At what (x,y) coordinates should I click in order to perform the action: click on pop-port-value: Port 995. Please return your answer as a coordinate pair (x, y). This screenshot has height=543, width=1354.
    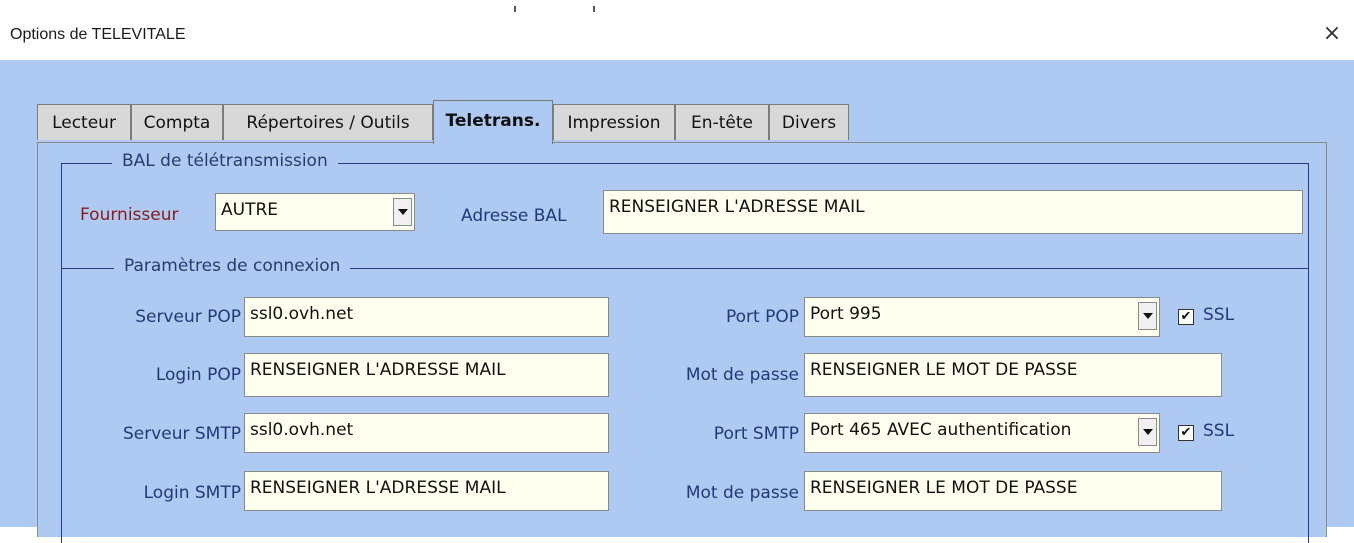
    Looking at the image, I should click on (846, 314).